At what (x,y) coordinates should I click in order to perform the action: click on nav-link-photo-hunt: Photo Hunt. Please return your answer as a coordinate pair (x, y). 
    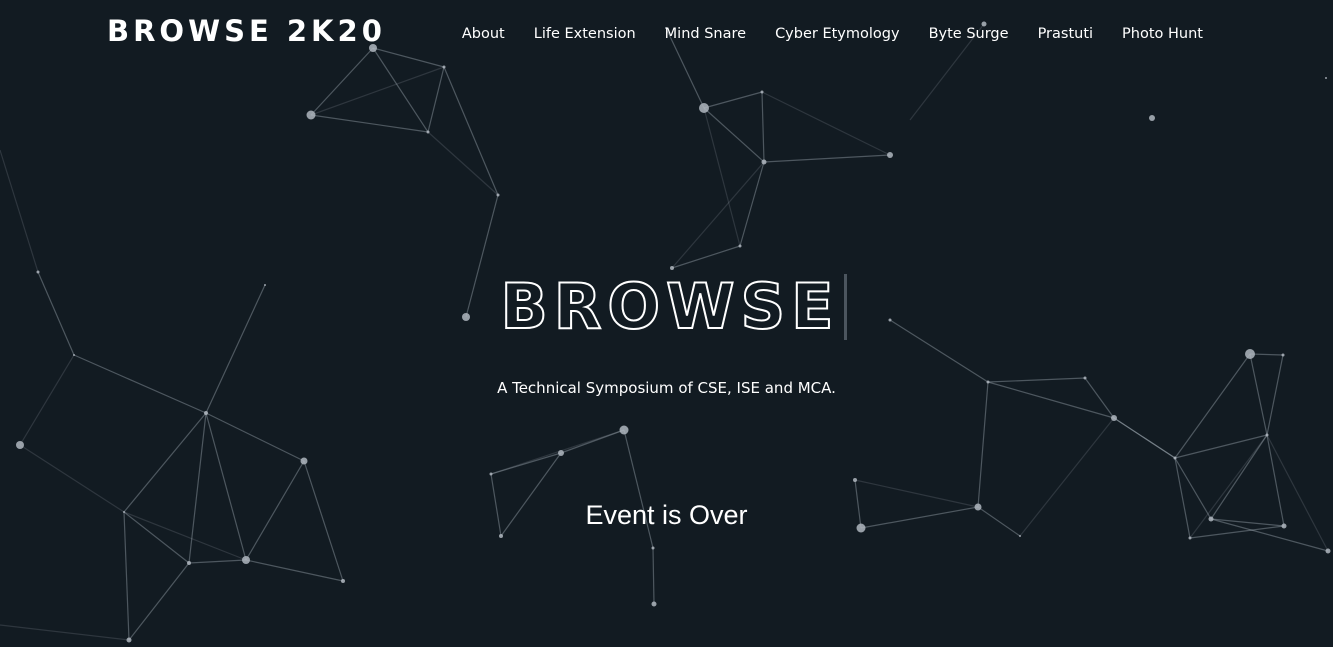
    Looking at the image, I should click on (1162, 34).